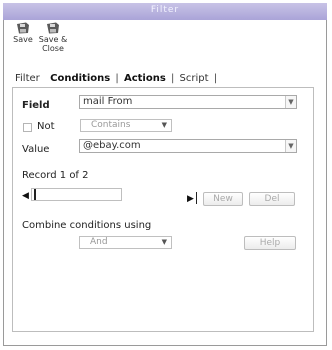  What do you see at coordinates (85, 175) in the screenshot?
I see `record-total: 2` at bounding box center [85, 175].